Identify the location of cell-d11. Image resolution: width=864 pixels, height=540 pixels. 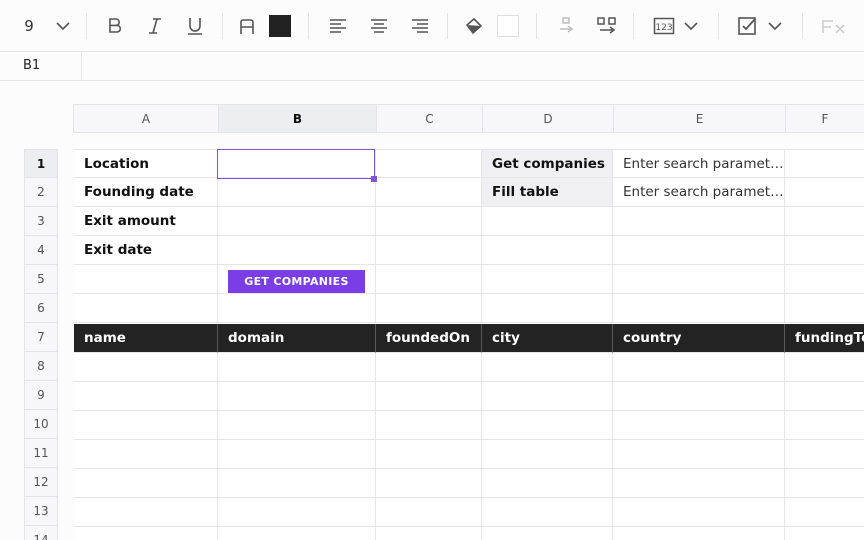
(547, 454).